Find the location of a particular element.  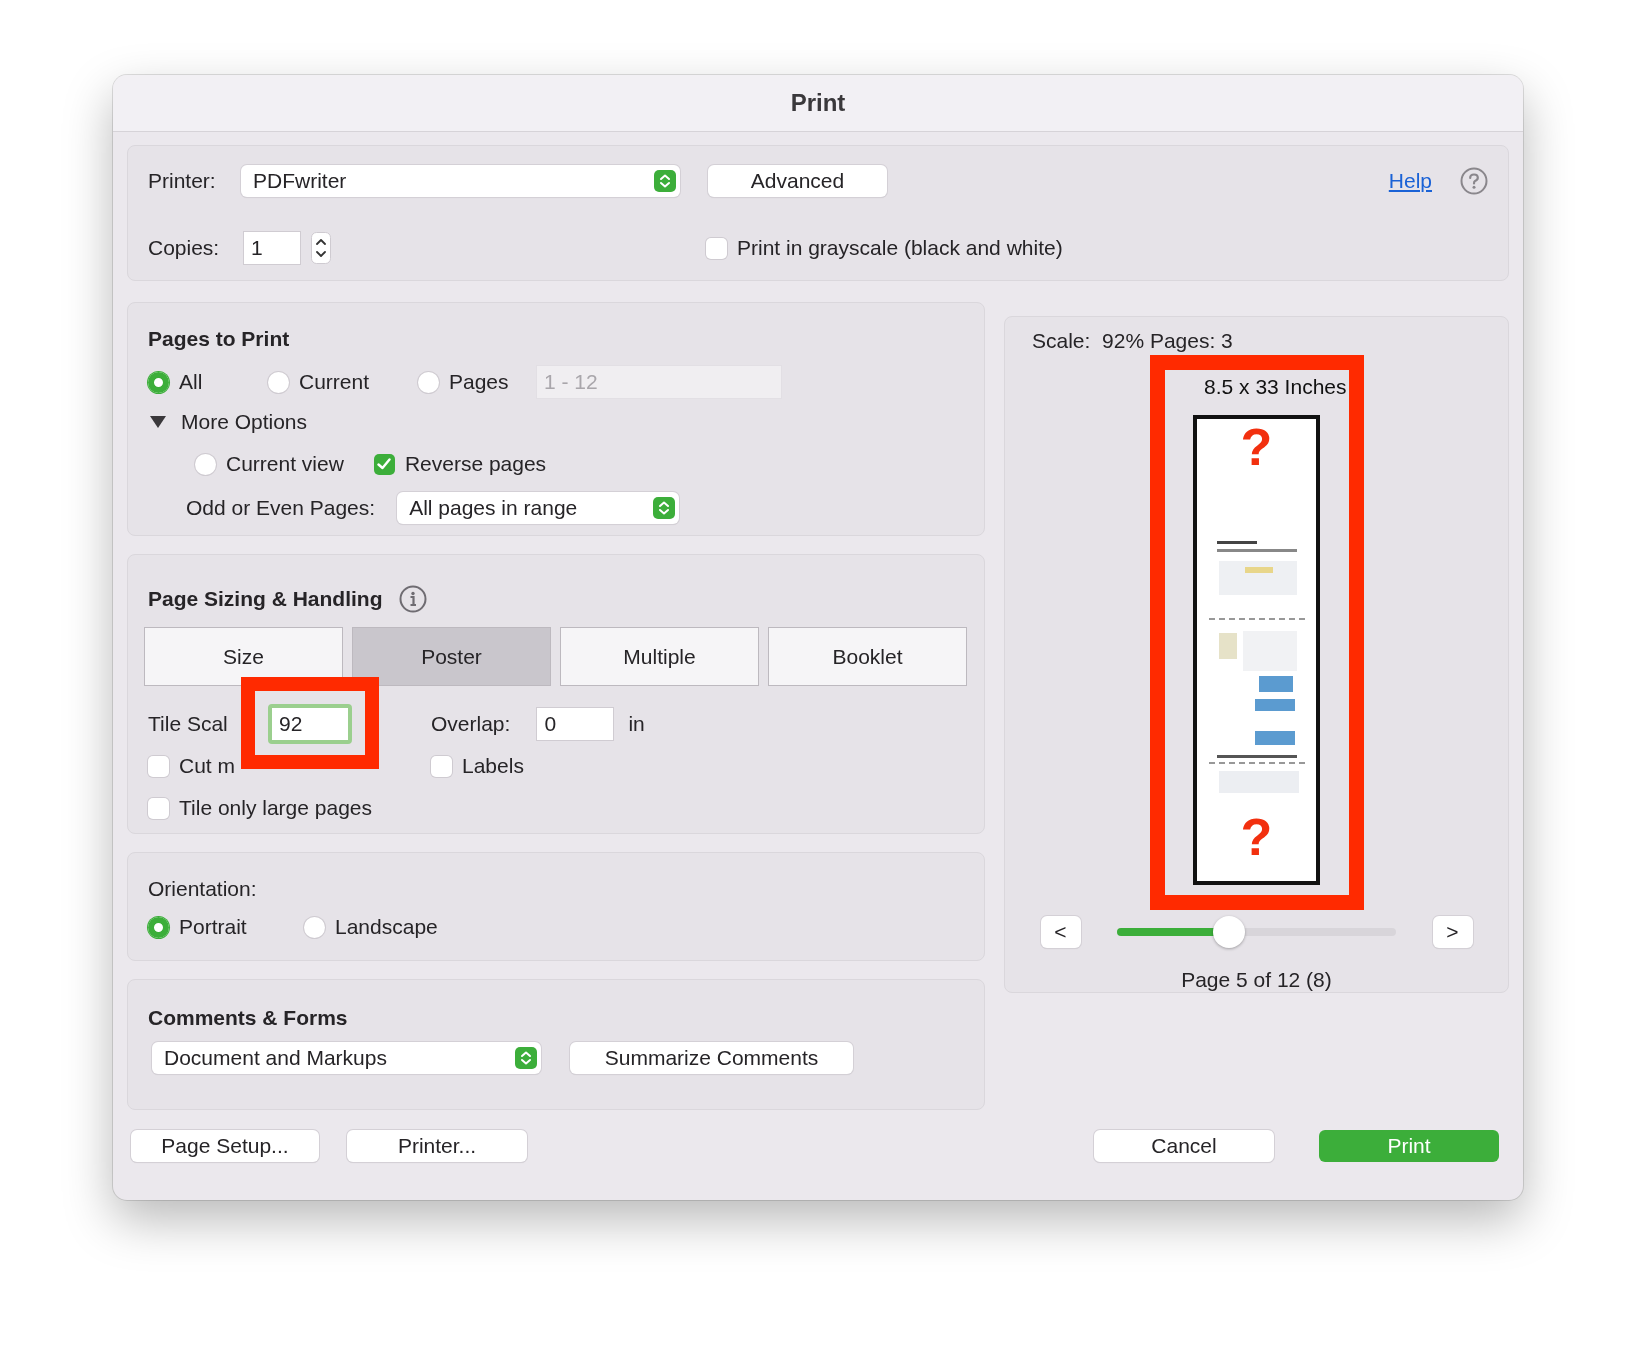

odd-even-label: Odd or Even Pages: is located at coordinates (281, 508).